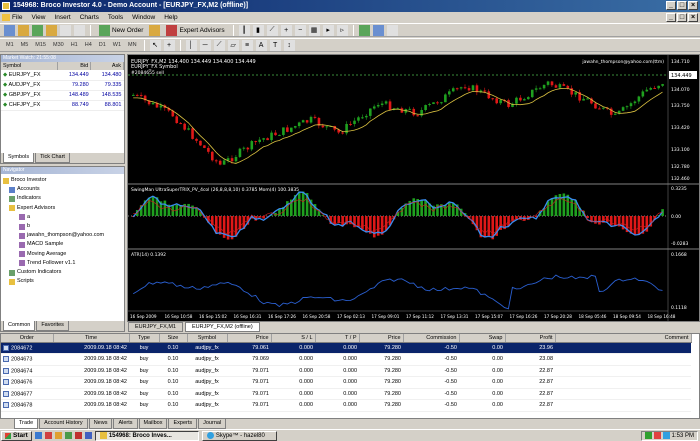 The height and width of the screenshot is (441, 700). I want to click on minimize-button: _, so click(671, 5).